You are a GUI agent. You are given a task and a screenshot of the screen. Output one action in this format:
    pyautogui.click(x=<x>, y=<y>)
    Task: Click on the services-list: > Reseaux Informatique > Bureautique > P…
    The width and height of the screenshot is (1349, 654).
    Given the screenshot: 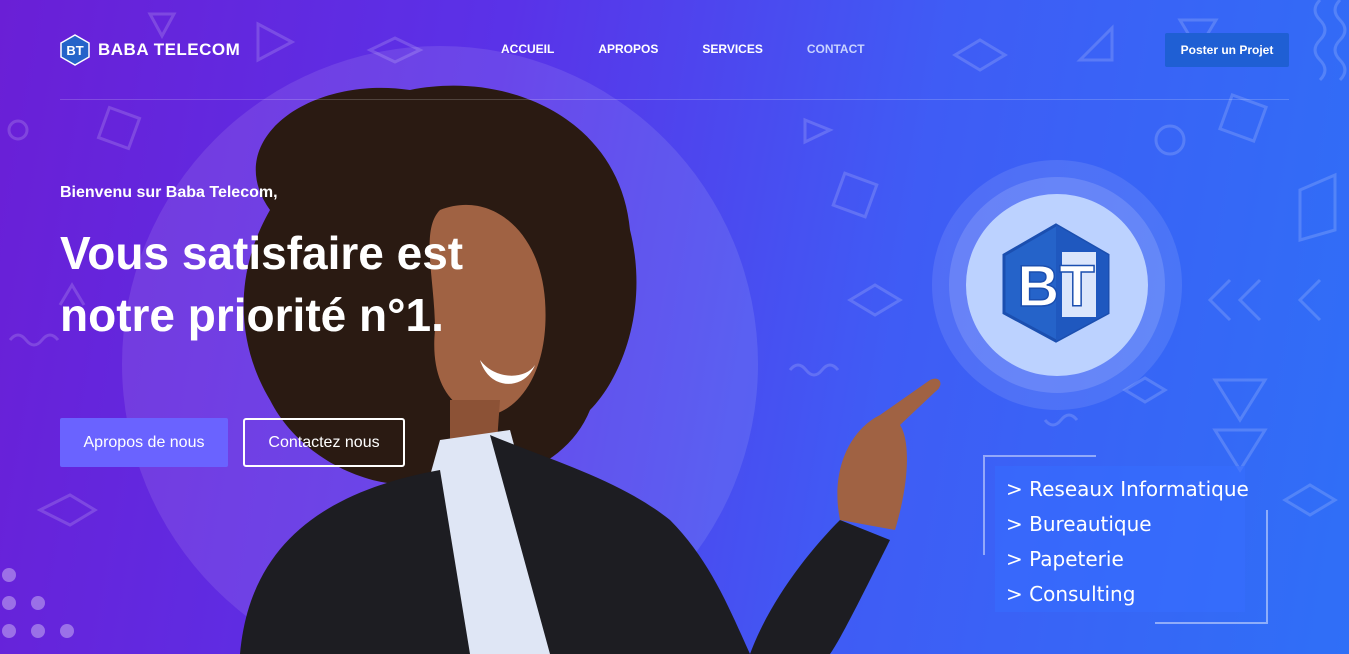 What is the action you would take?
    pyautogui.click(x=1127, y=542)
    